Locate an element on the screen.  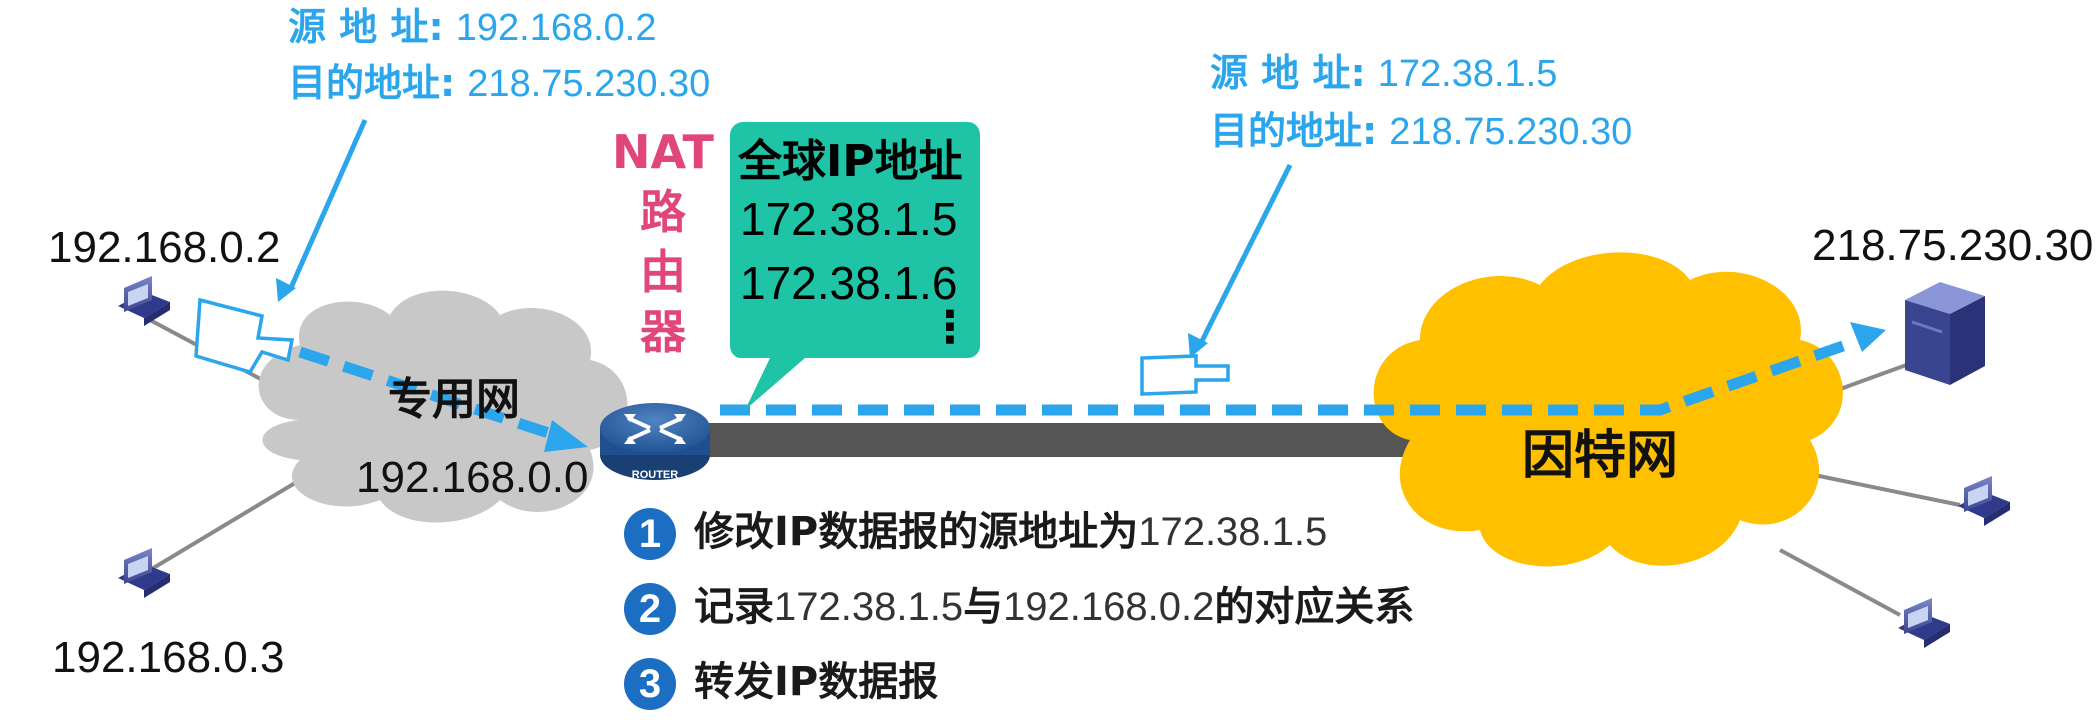
packet-right-dst-label: 目的地址: is located at coordinates (1294, 131).